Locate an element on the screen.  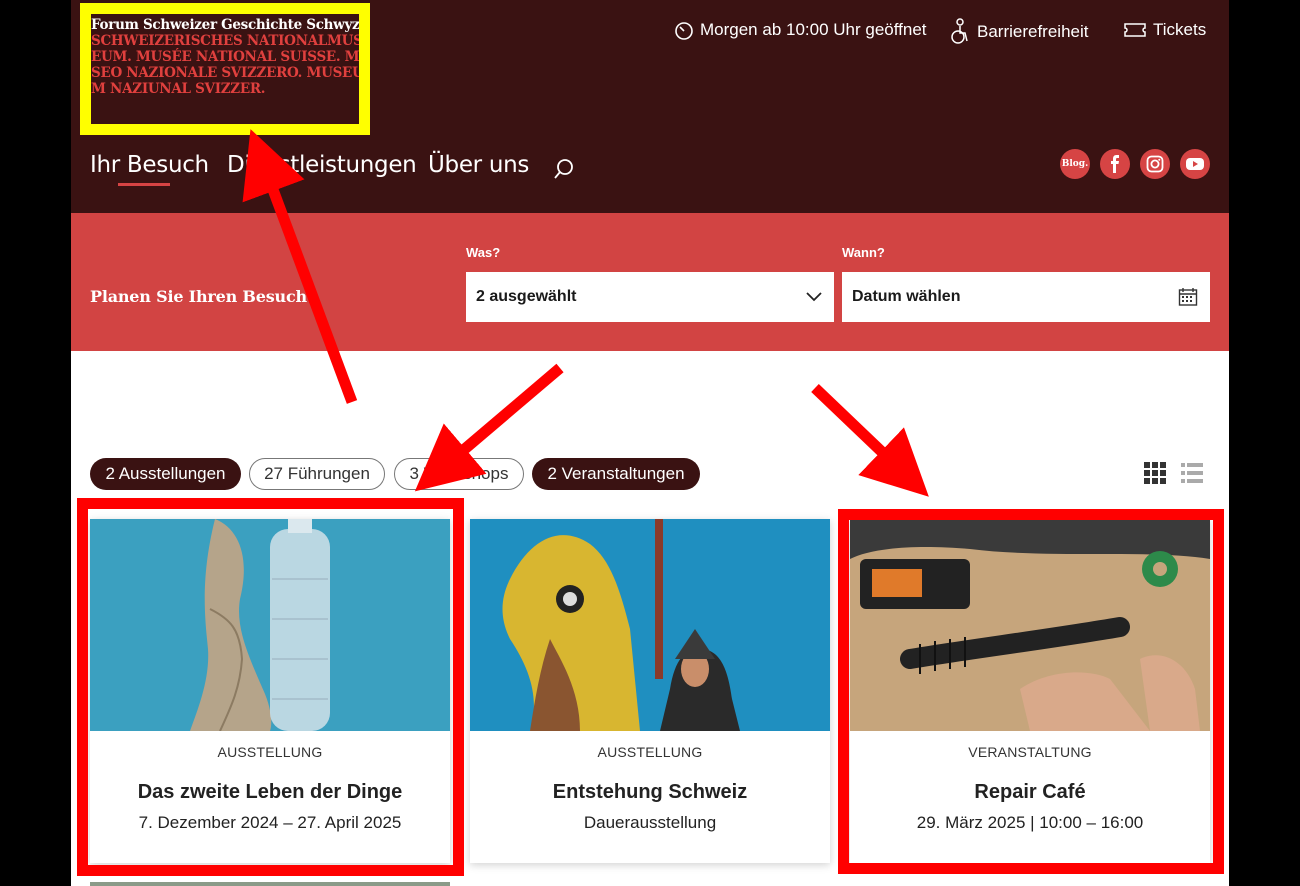
plan-visit-title: Planen Sie Ihren Besuch is located at coordinates (198, 296).